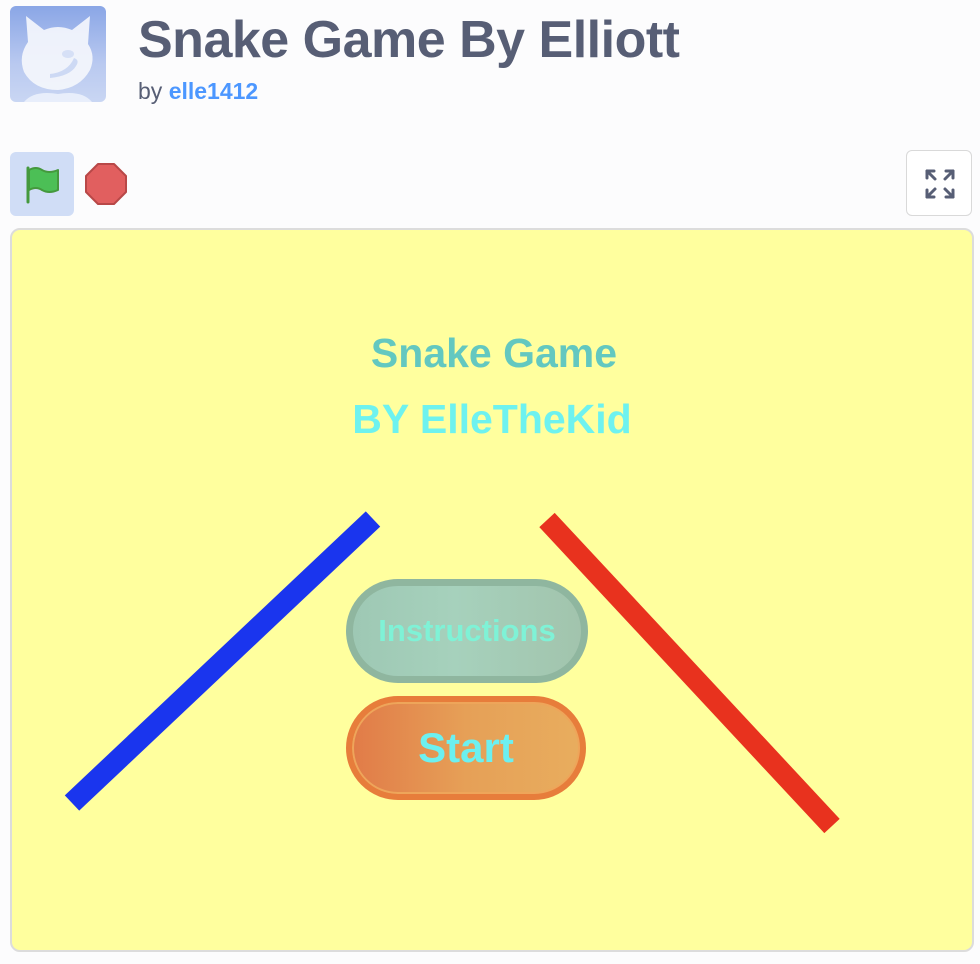 The width and height of the screenshot is (980, 964). Describe the element at coordinates (150, 91) in the screenshot. I see `byline-prefix: by` at that location.